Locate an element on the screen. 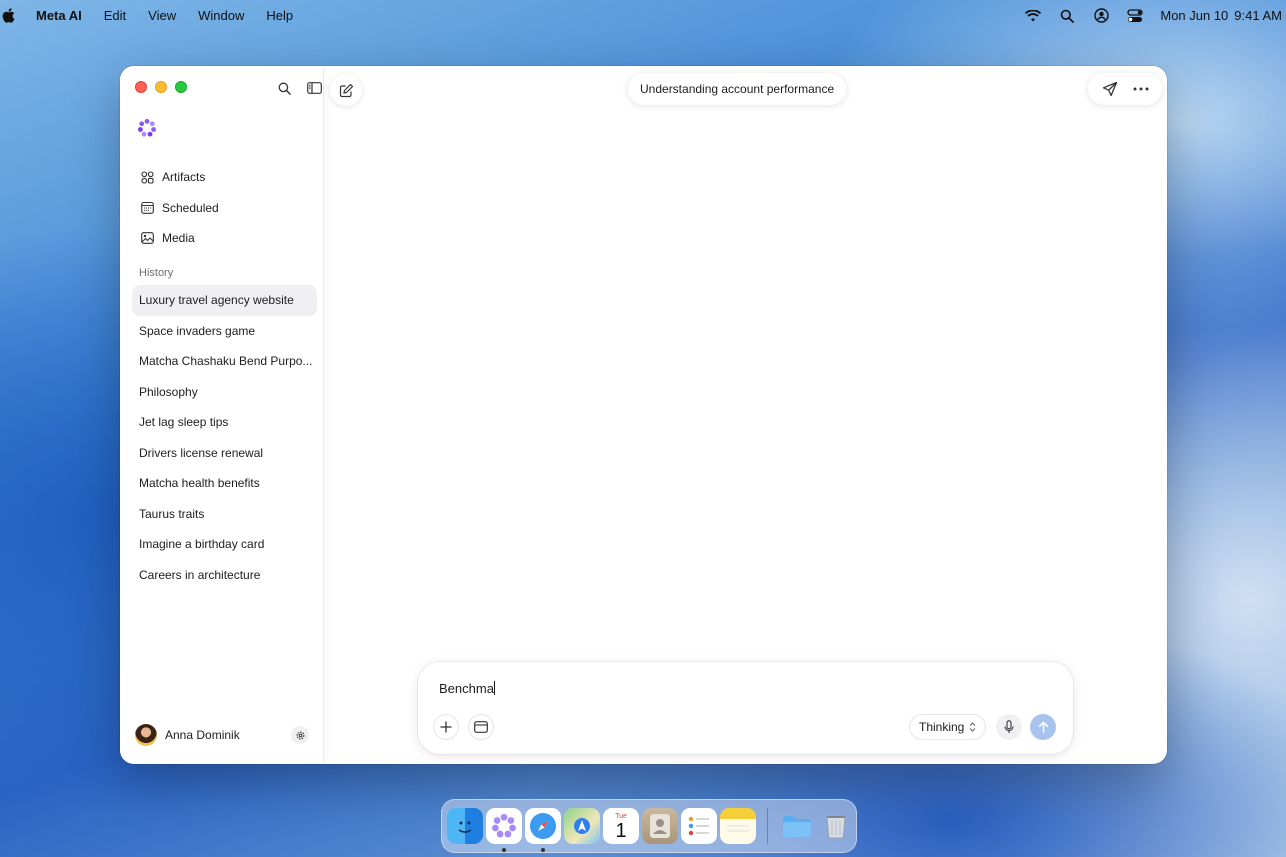 The image size is (1286, 857). menu-app-name: Meta AI is located at coordinates (59, 15).